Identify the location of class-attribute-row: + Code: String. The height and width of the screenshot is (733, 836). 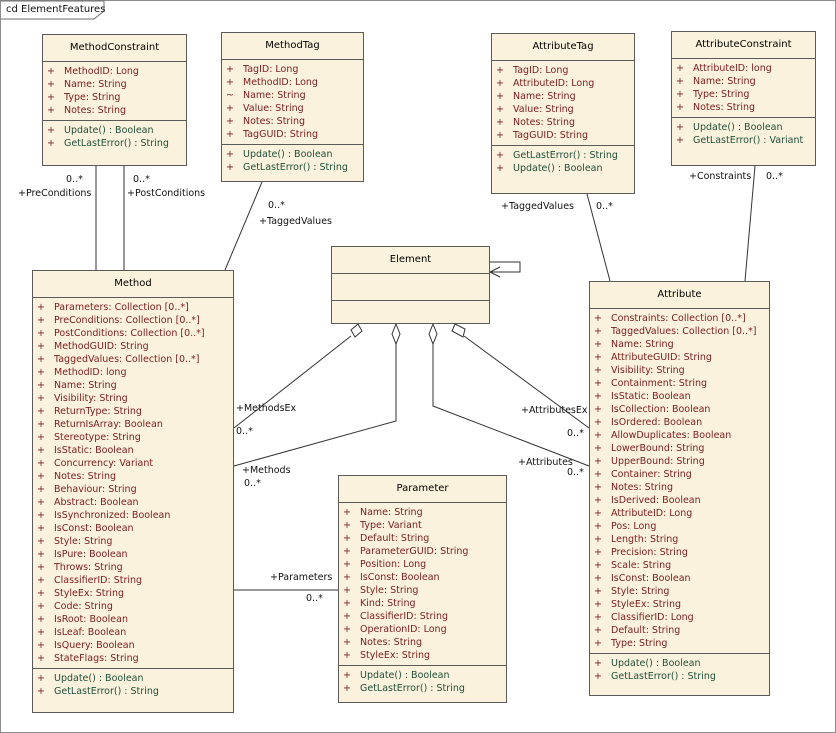
(133, 606).